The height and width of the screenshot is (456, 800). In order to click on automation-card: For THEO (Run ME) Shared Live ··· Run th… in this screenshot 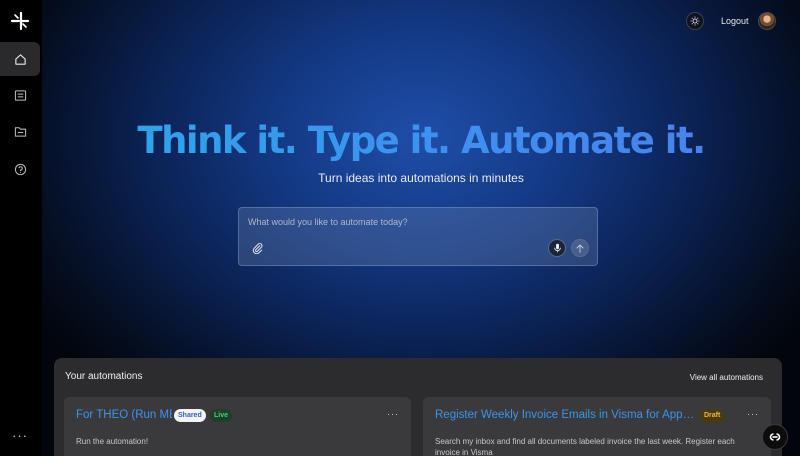, I will do `click(237, 426)`.